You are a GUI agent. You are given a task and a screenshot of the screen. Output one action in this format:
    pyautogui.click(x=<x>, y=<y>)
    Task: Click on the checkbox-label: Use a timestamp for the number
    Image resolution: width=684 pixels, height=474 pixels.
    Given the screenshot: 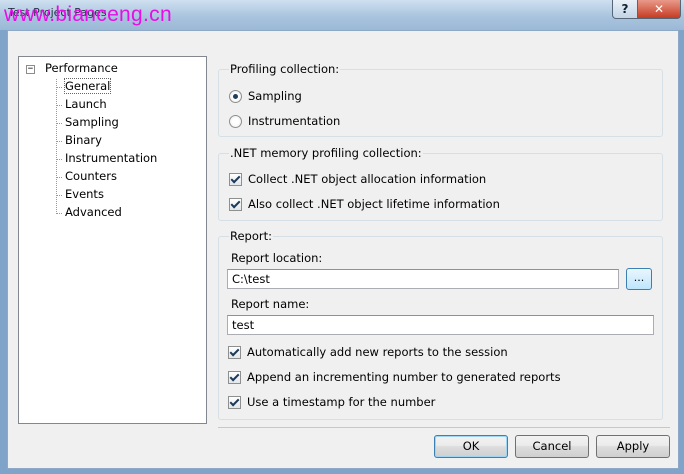 What is the action you would take?
    pyautogui.click(x=341, y=402)
    